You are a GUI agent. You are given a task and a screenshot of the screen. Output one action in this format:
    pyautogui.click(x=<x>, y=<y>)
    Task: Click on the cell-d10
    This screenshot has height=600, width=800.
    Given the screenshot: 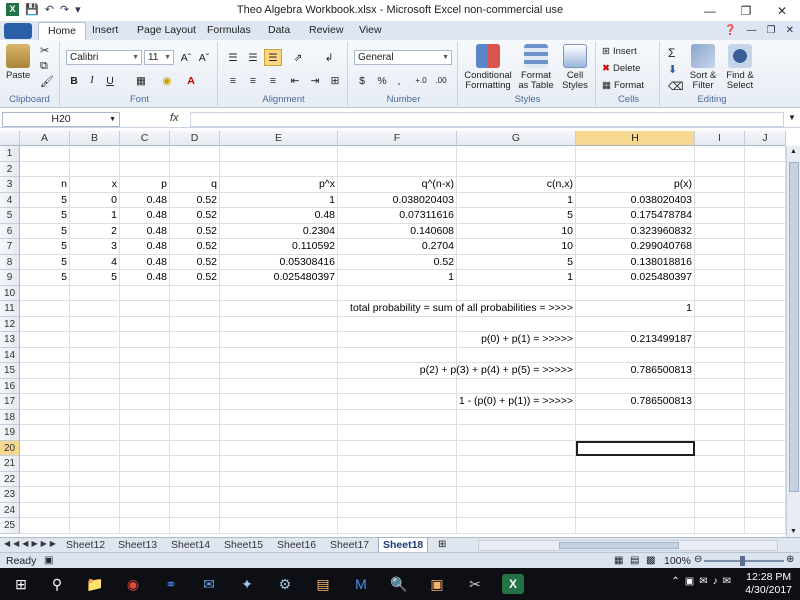 What is the action you would take?
    pyautogui.click(x=195, y=293)
    